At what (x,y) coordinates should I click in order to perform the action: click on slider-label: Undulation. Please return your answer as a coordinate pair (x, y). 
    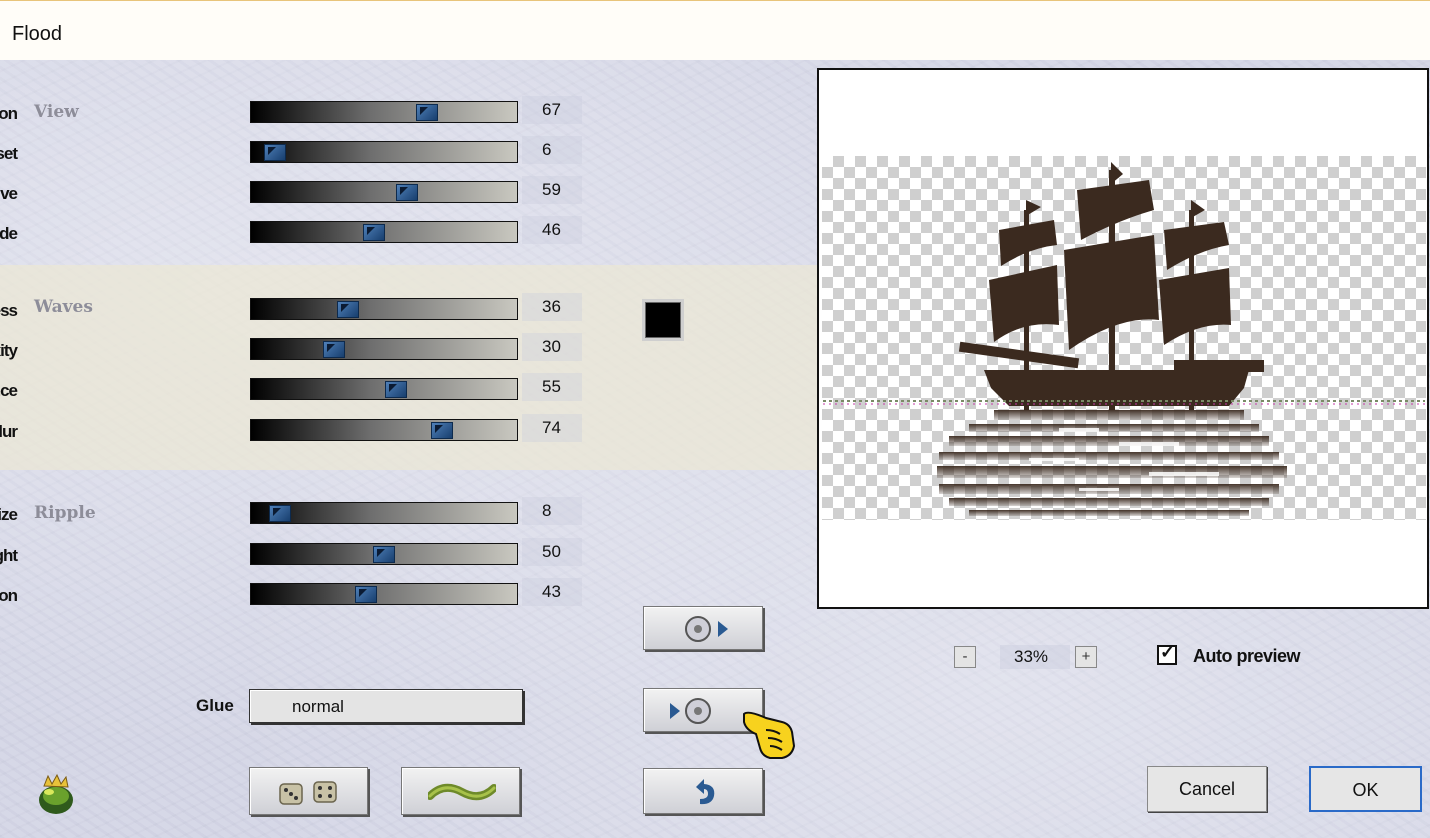
    Looking at the image, I should click on (9, 595).